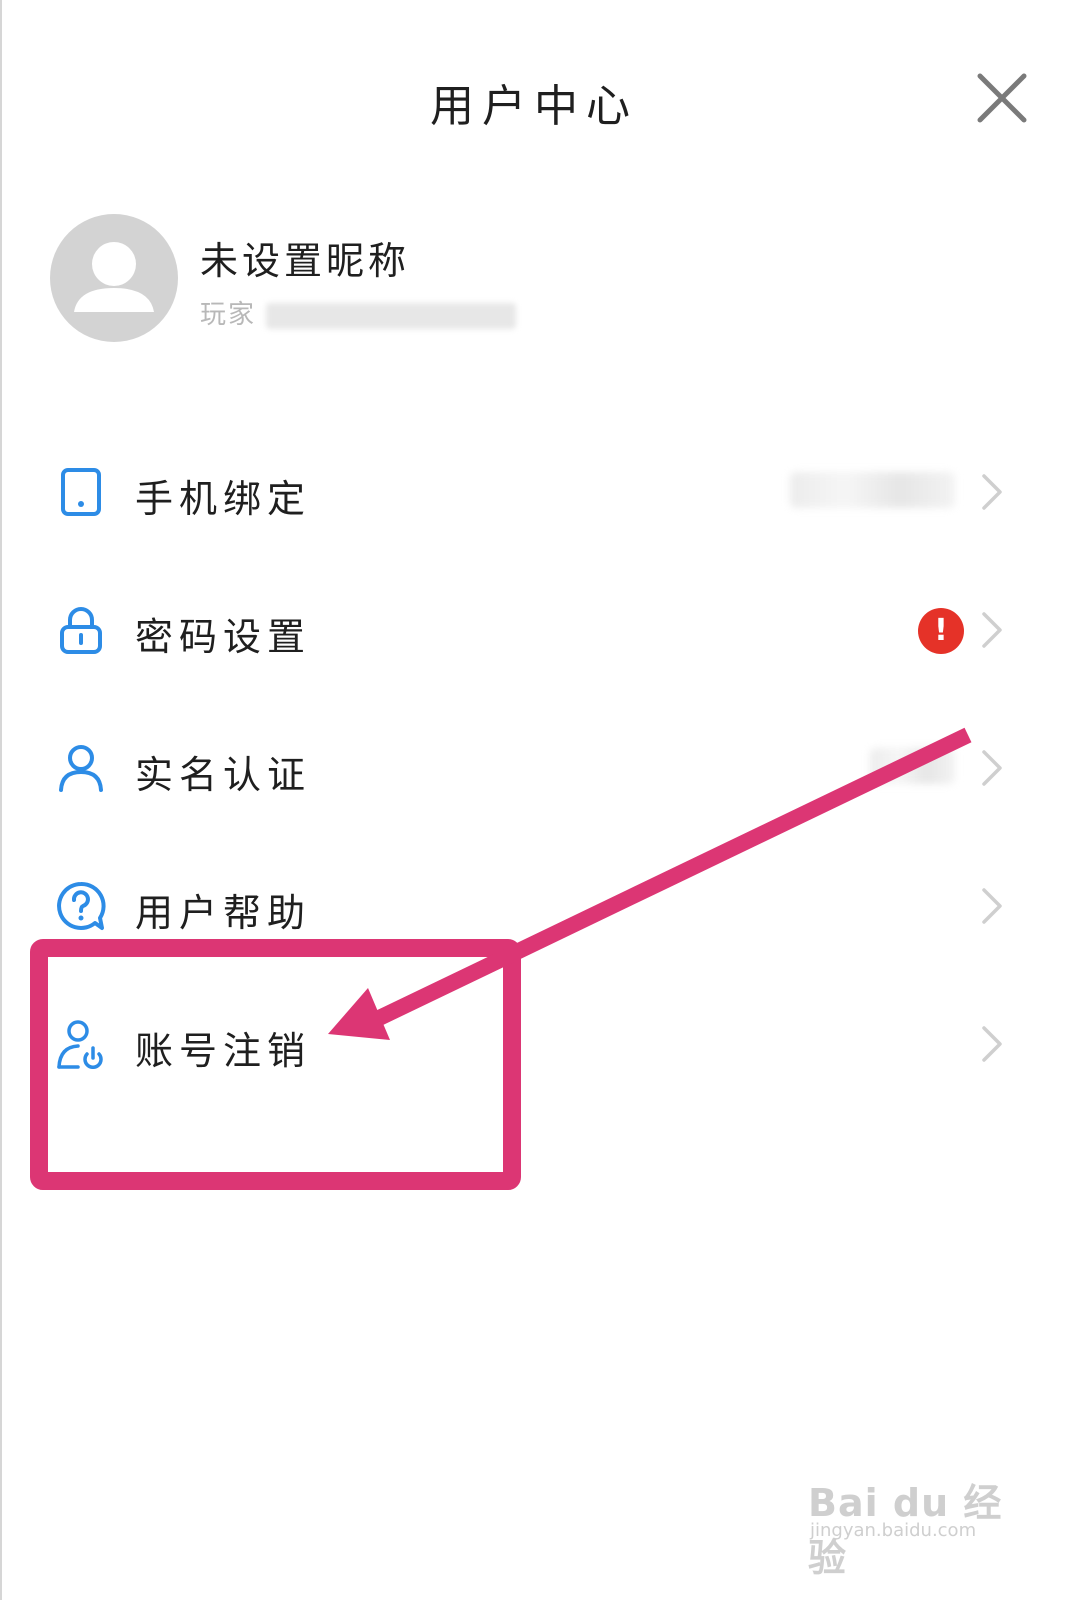 The width and height of the screenshot is (1068, 1600). What do you see at coordinates (81, 630) in the screenshot?
I see `lock-icon` at bounding box center [81, 630].